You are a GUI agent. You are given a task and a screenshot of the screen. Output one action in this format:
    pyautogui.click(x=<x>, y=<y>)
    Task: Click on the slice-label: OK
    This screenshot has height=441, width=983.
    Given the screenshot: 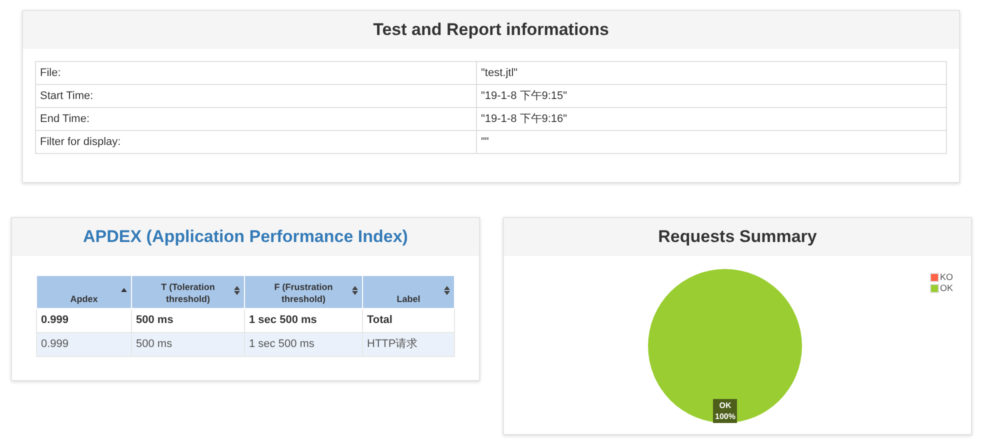 What is the action you would take?
    pyautogui.click(x=725, y=406)
    